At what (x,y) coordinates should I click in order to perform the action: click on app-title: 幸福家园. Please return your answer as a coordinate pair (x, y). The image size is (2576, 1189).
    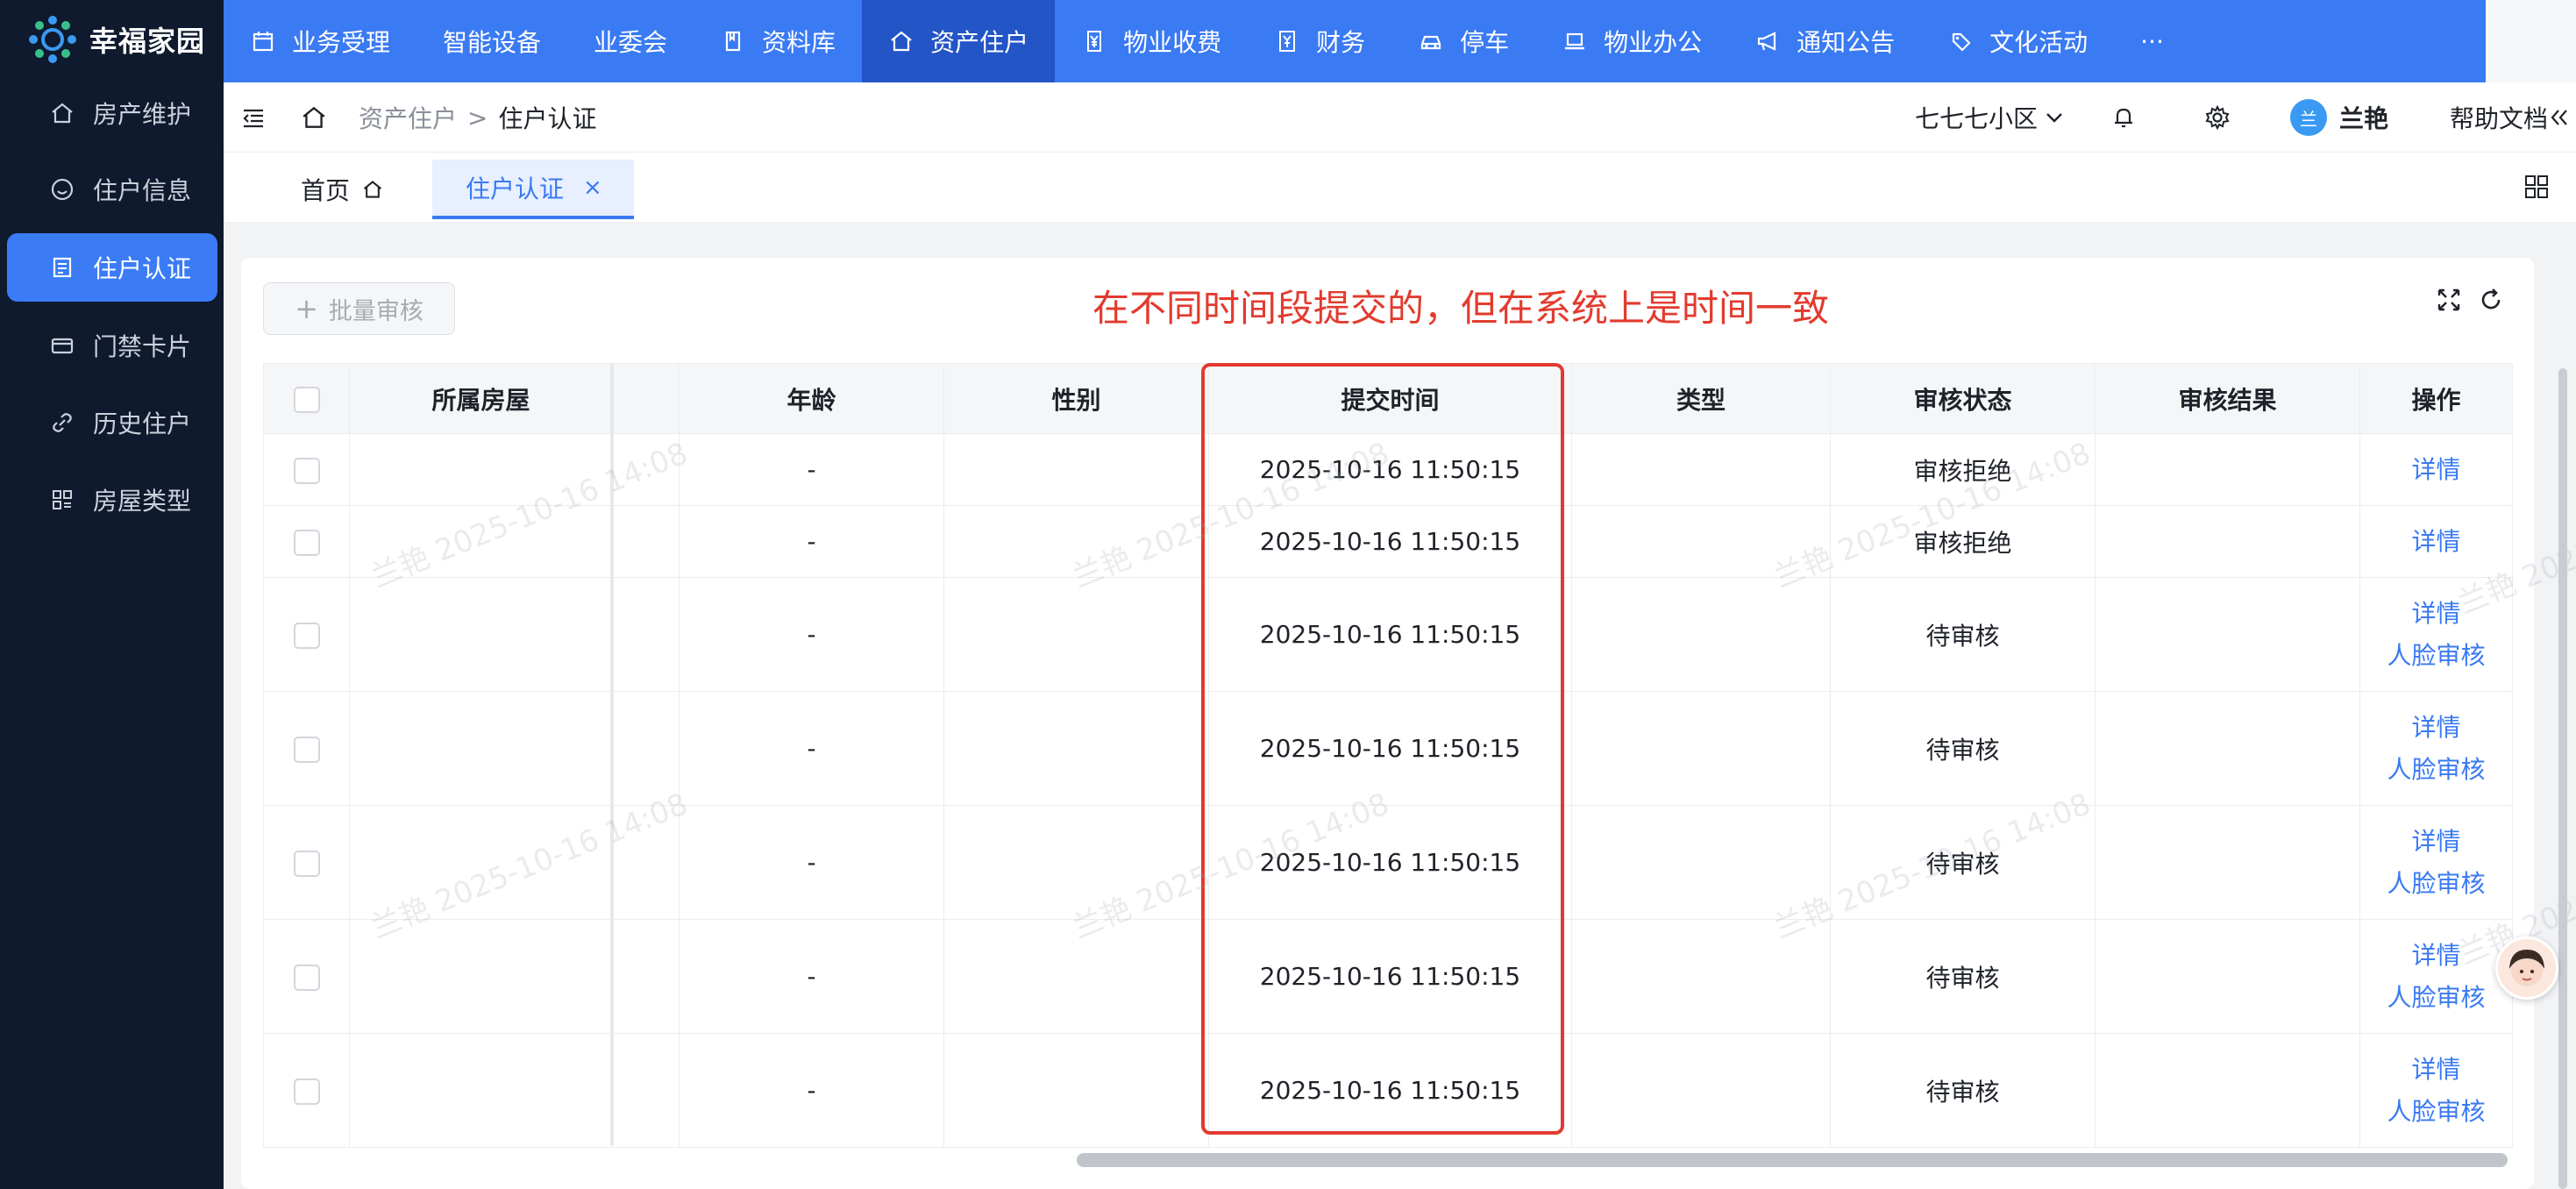
    Looking at the image, I should click on (147, 41).